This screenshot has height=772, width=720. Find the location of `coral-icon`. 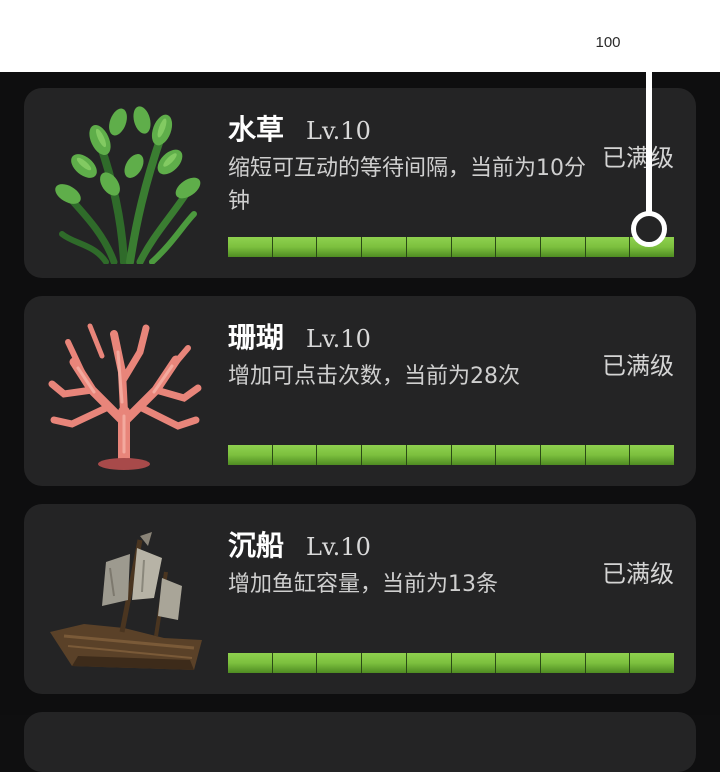

coral-icon is located at coordinates (125, 396).